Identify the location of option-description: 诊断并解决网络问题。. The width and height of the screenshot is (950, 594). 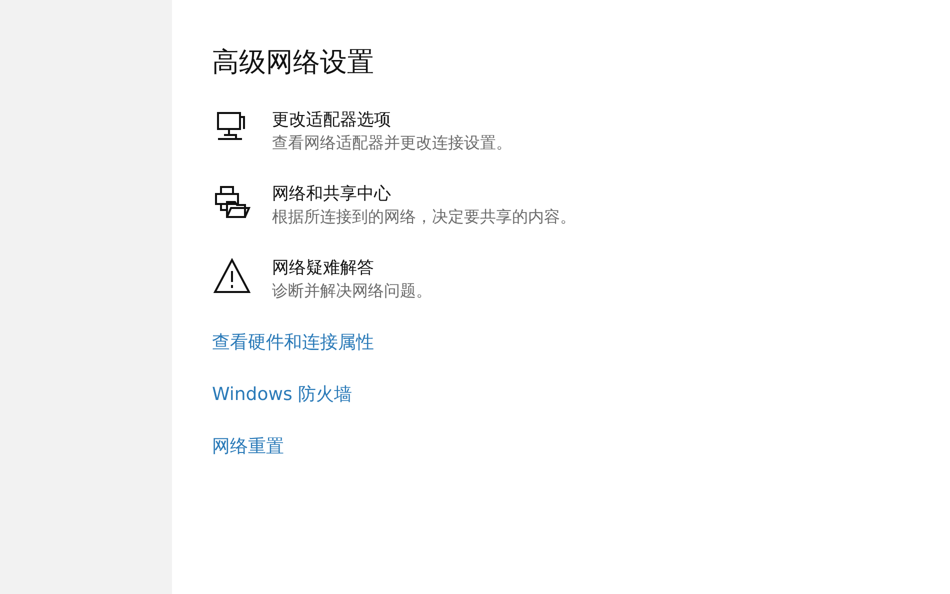
(352, 291).